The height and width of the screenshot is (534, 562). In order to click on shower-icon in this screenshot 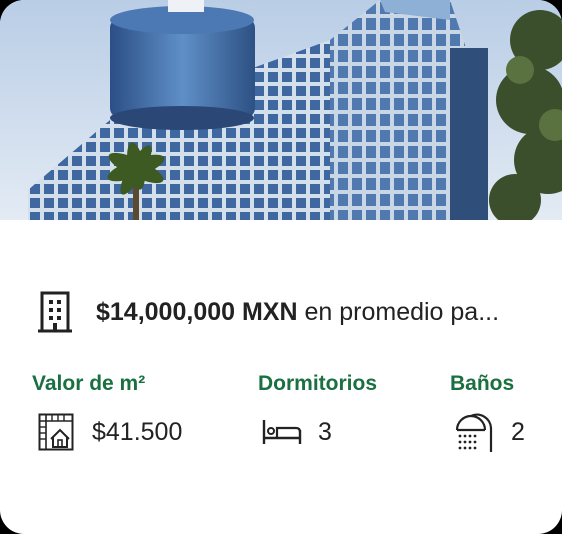, I will do `click(474, 432)`.